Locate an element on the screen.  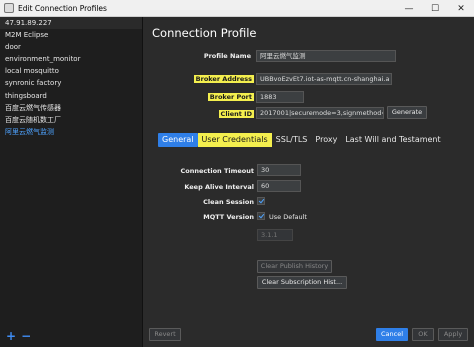
tab-last-will: Last Will and Testament is located at coordinates (392, 140).